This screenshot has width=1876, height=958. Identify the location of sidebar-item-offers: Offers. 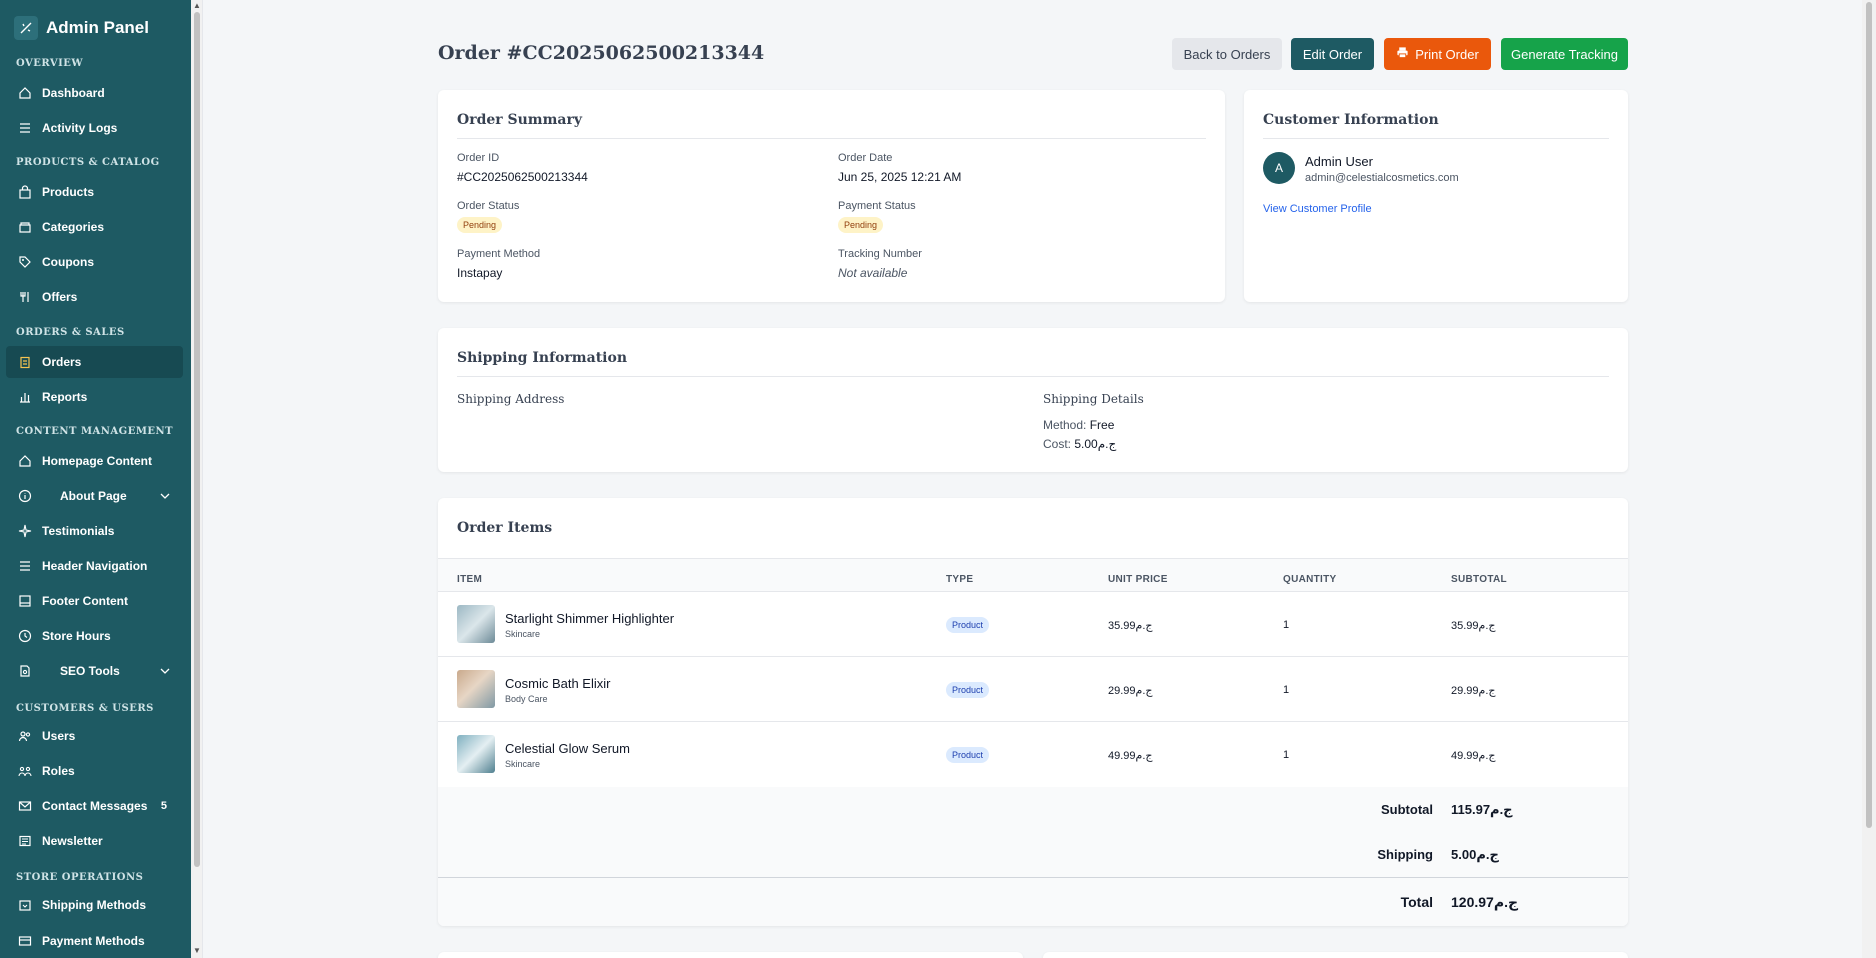
(94, 297).